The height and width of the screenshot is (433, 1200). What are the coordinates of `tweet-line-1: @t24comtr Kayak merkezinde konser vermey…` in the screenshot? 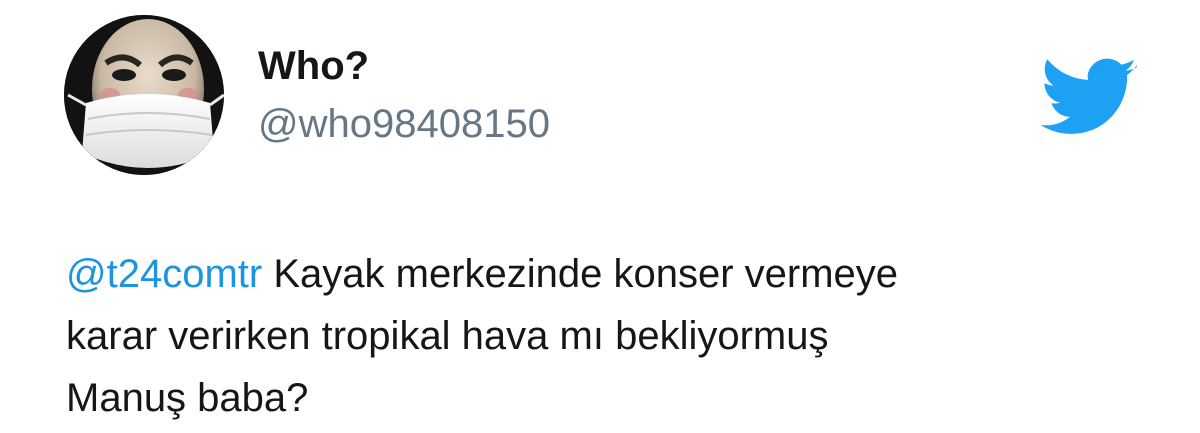 It's located at (616, 274).